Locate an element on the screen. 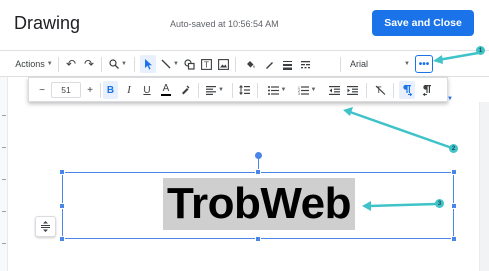  vertical-ruler is located at coordinates (4, 174).